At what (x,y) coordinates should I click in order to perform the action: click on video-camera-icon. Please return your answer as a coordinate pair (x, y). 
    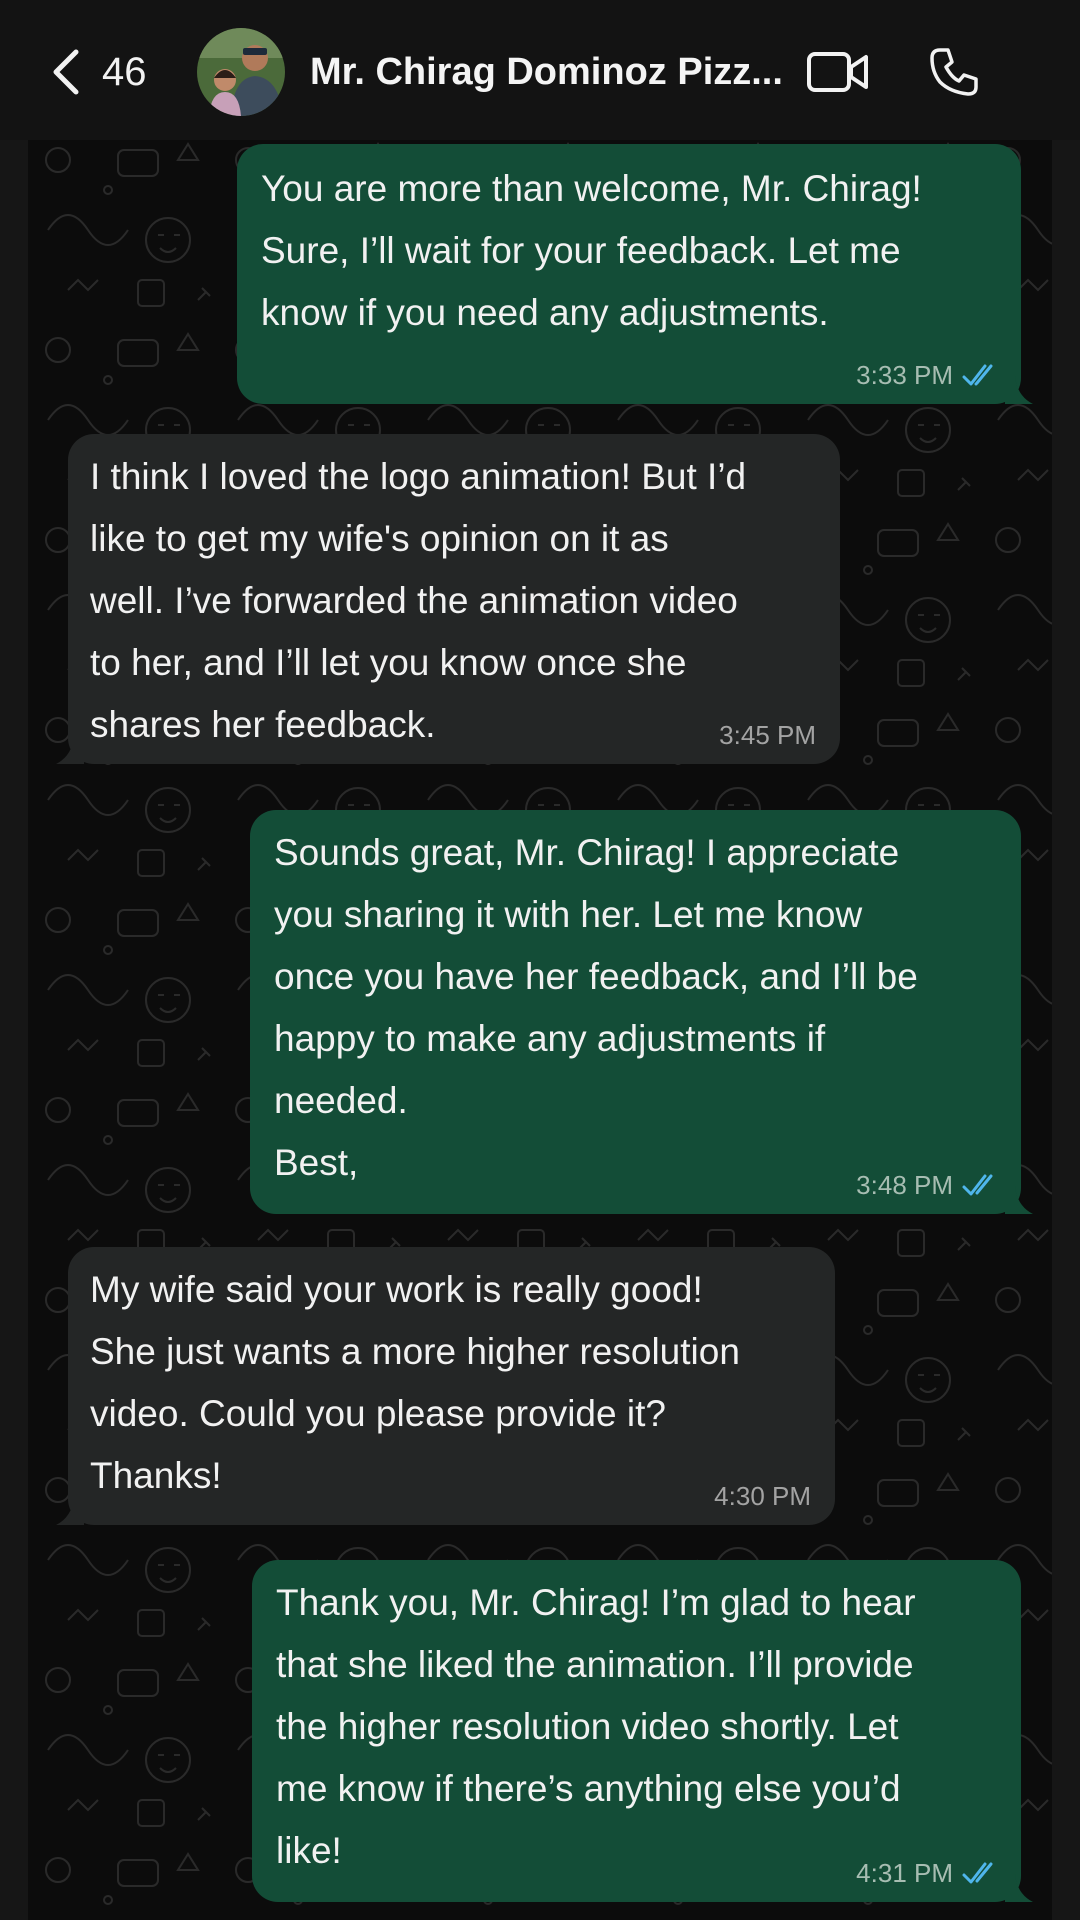
    Looking at the image, I should click on (837, 72).